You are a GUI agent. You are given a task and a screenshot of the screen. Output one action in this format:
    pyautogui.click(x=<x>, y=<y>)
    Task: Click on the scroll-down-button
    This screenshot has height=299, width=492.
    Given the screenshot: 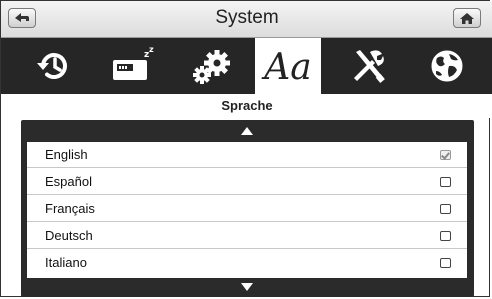 What is the action you would take?
    pyautogui.click(x=247, y=287)
    